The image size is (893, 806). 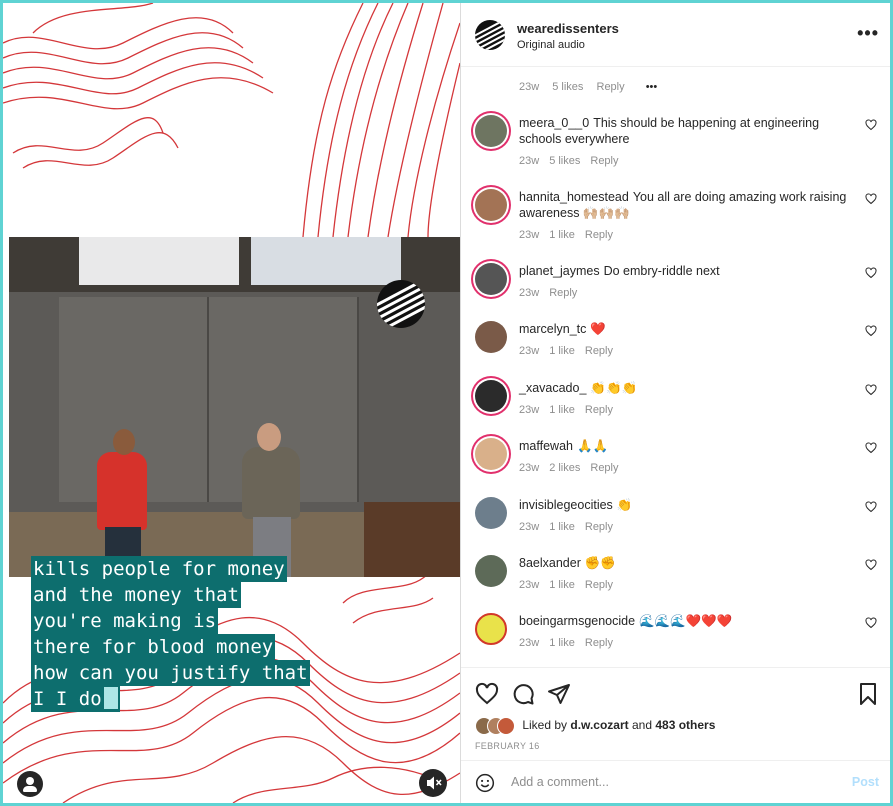 I want to click on liked-by-user: d.w.cozart, so click(x=599, y=725).